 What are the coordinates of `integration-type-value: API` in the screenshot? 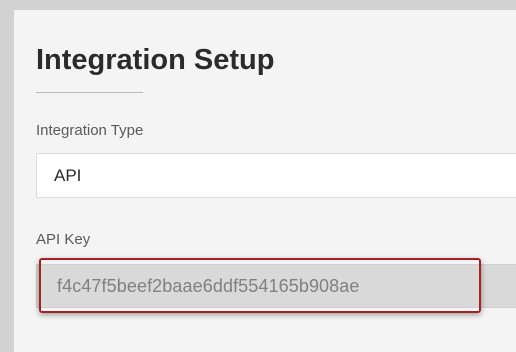 It's located at (68, 175).